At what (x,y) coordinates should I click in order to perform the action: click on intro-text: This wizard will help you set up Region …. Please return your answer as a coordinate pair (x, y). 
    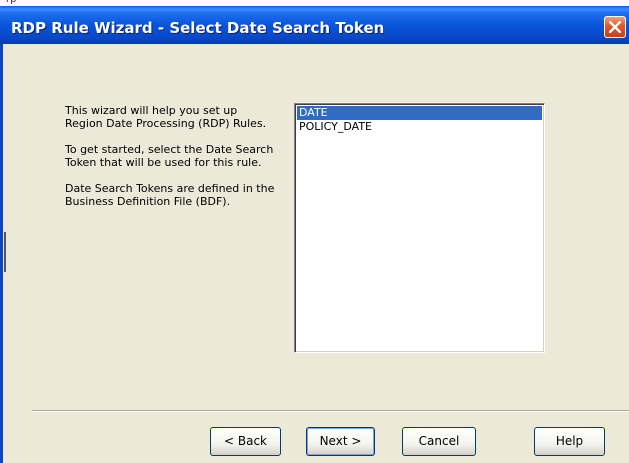
    Looking at the image, I should click on (170, 162).